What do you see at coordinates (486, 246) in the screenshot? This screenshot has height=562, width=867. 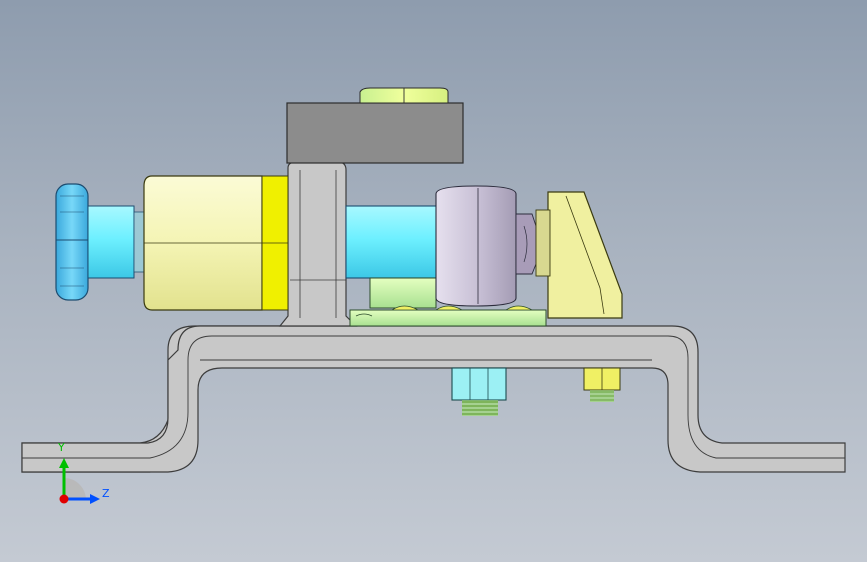 I see `guide-bushing` at bounding box center [486, 246].